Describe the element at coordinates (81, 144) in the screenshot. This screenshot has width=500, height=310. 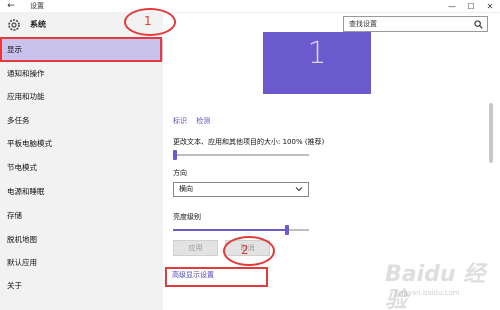
I see `sidebar-item-tablet-mode: 平板电脑模式` at that location.